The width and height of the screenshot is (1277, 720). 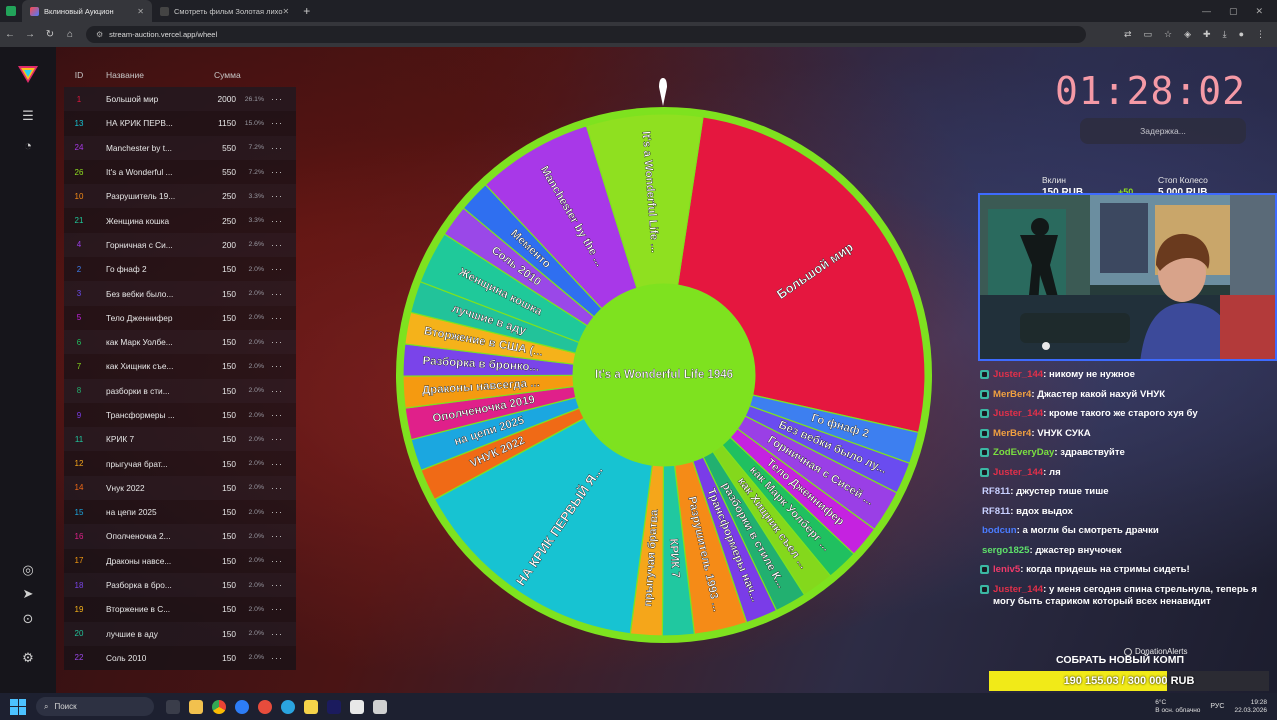 I want to click on table-row: 21 Женщина кошка 250 3.3% ···, so click(x=180, y=220).